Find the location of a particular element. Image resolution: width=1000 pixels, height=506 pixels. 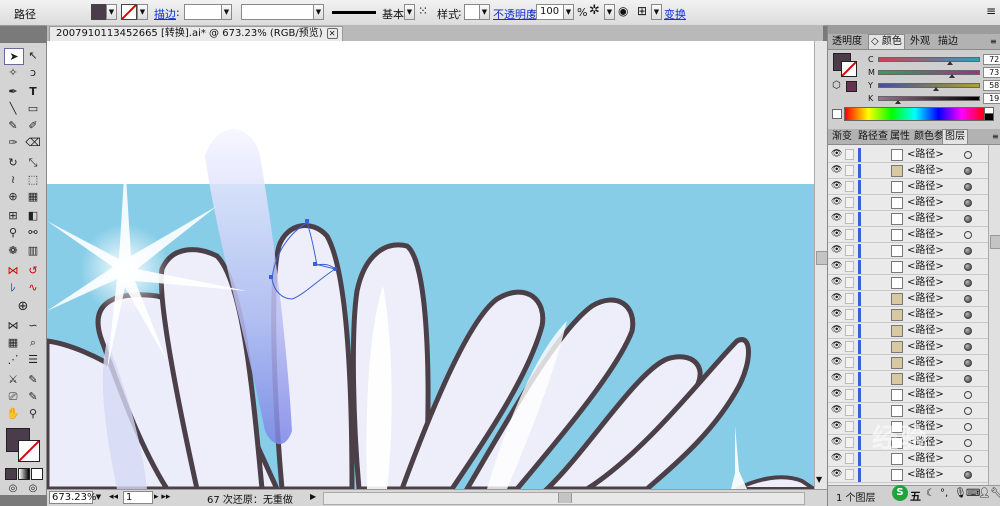

first-artboard-icon: ◂◂ is located at coordinates (113, 497).